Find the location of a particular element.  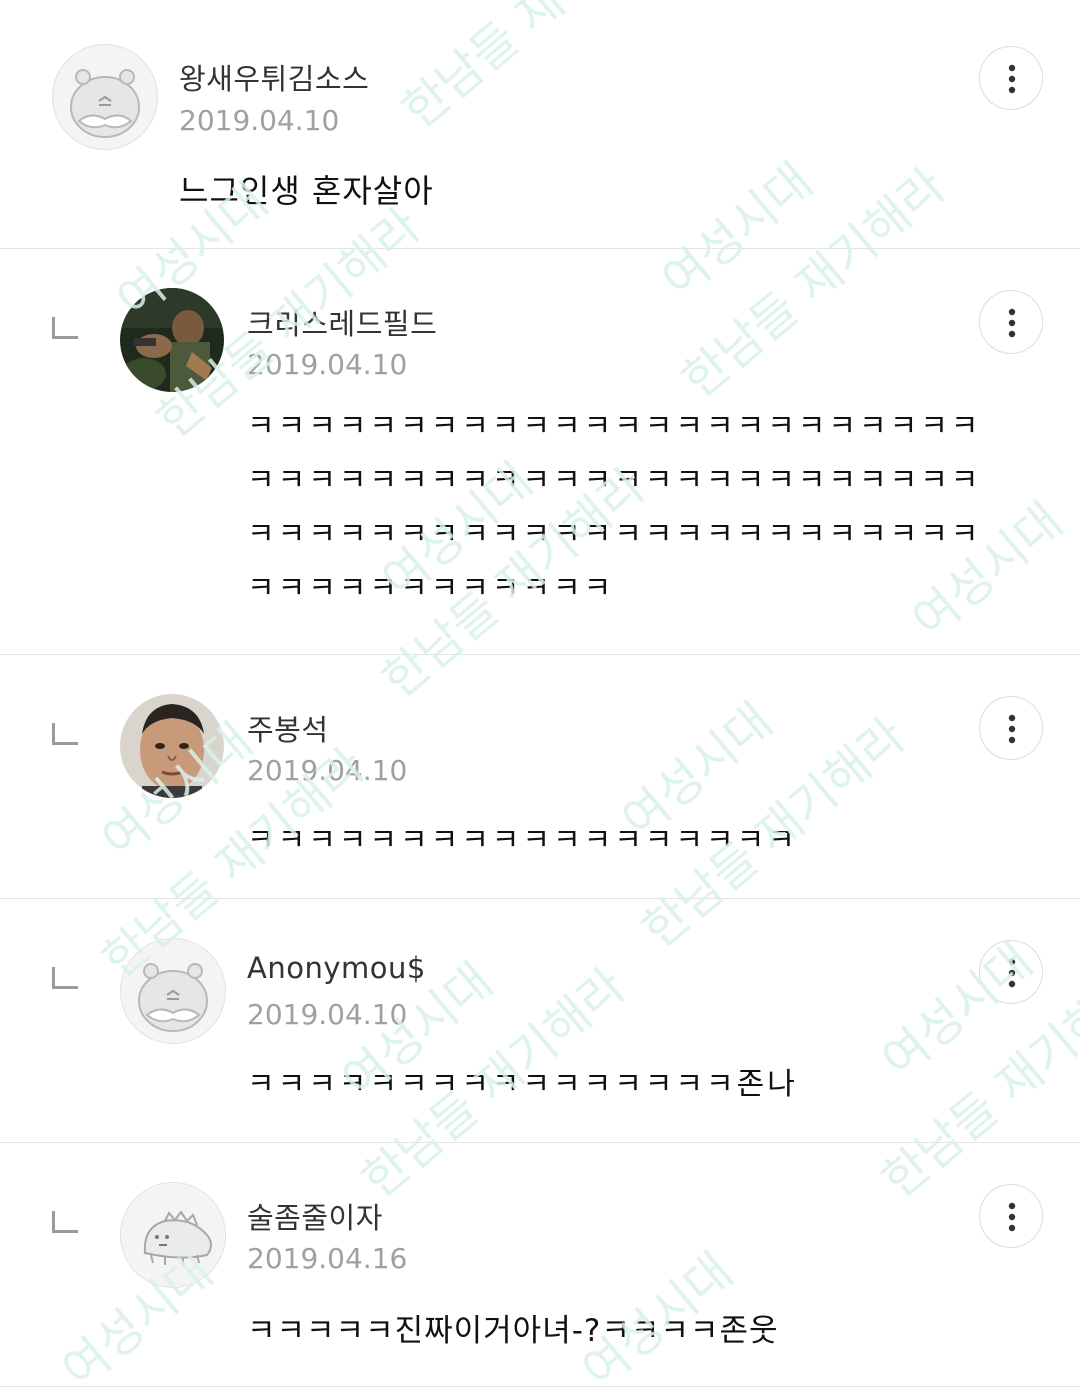

man-face-image is located at coordinates (172, 746).